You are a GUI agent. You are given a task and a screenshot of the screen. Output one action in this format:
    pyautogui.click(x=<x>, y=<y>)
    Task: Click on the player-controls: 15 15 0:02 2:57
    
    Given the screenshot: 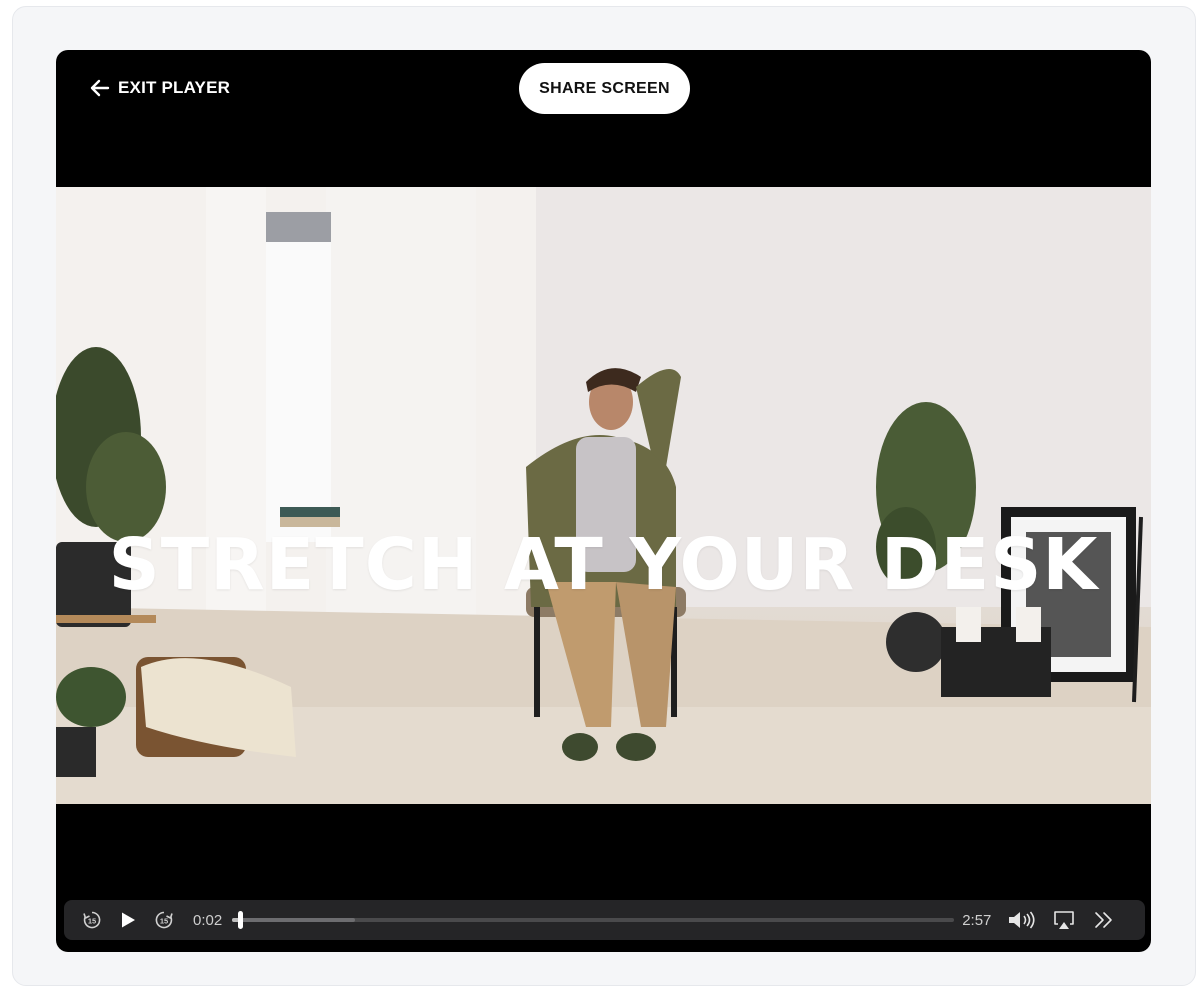 What is the action you would take?
    pyautogui.click(x=604, y=920)
    